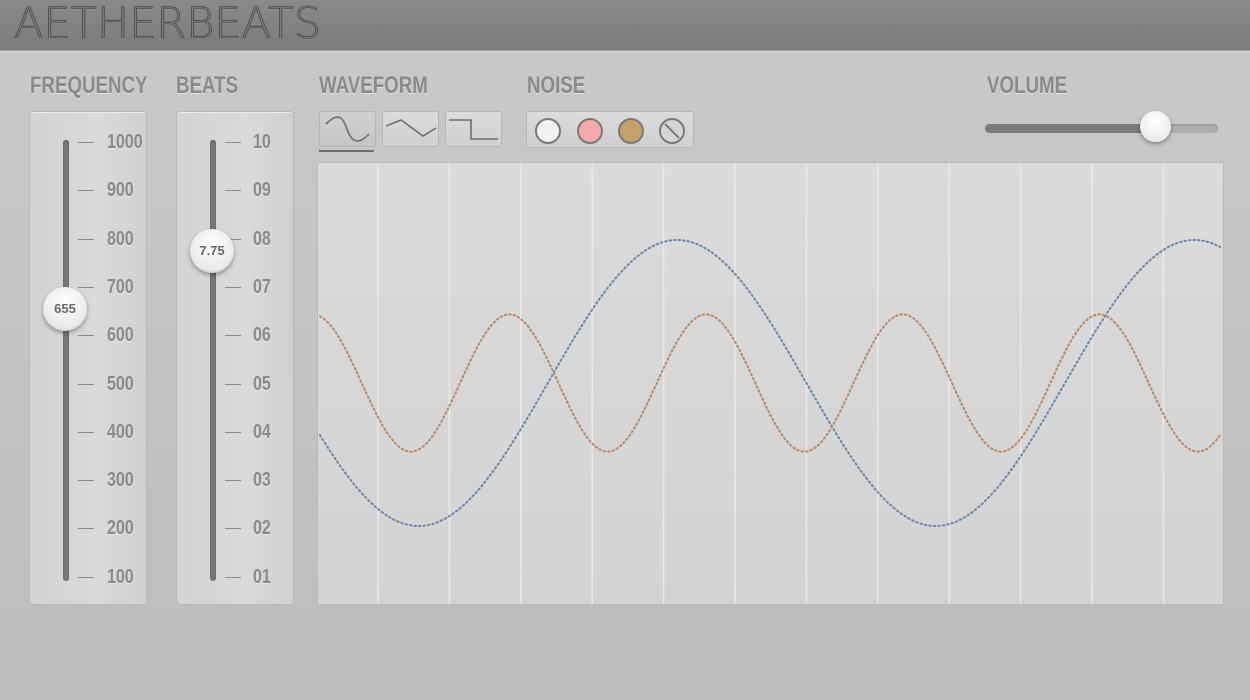 The image size is (1250, 700). I want to click on tick-label: 900, so click(120, 190).